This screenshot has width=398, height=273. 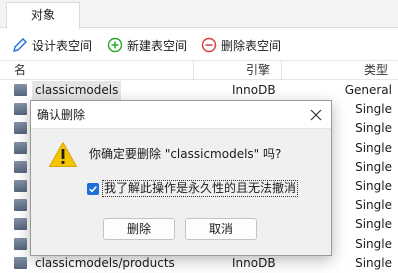 I want to click on dialog-titlebar: 确认删除, so click(x=181, y=115).